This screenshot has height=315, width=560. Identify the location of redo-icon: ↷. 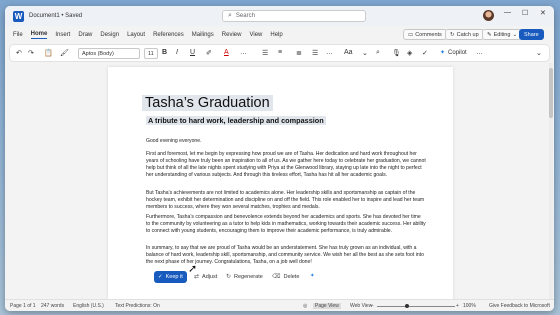
(31, 53).